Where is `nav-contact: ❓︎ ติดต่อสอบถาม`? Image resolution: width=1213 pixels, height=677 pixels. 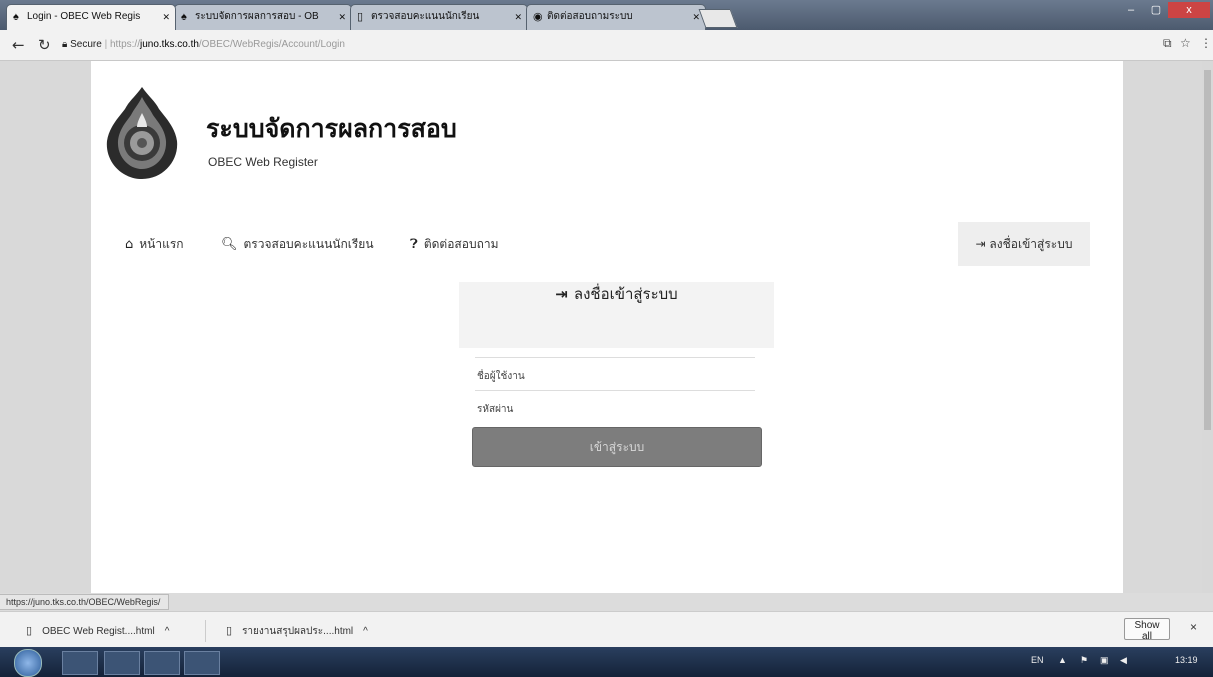
nav-contact: ❓︎ ติดต่อสอบถาม is located at coordinates (454, 244).